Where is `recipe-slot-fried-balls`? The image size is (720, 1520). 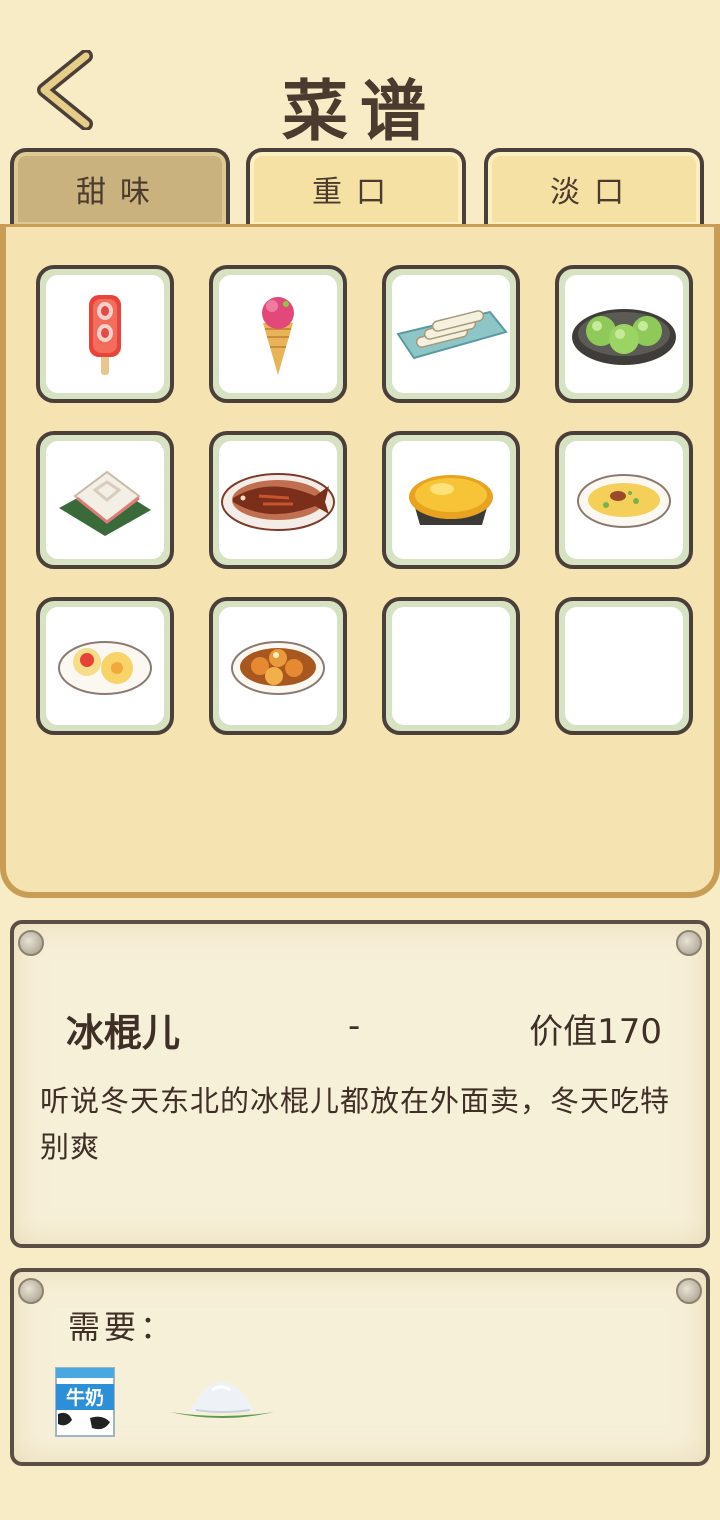
recipe-slot-fried-balls is located at coordinates (278, 666).